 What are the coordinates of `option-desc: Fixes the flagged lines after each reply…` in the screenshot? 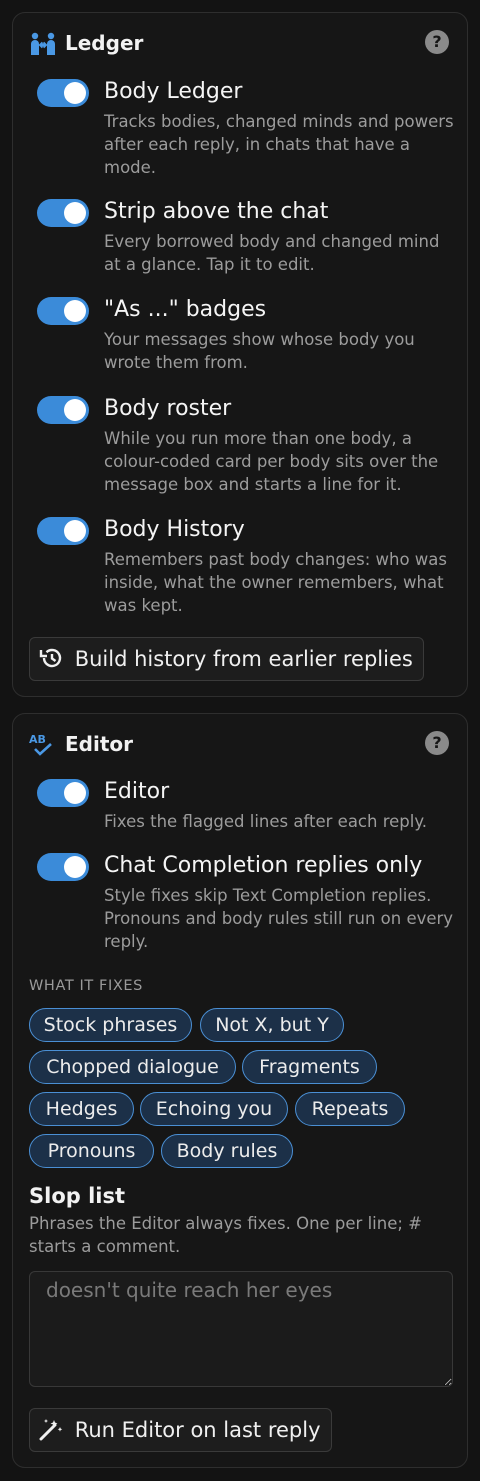 It's located at (265, 821).